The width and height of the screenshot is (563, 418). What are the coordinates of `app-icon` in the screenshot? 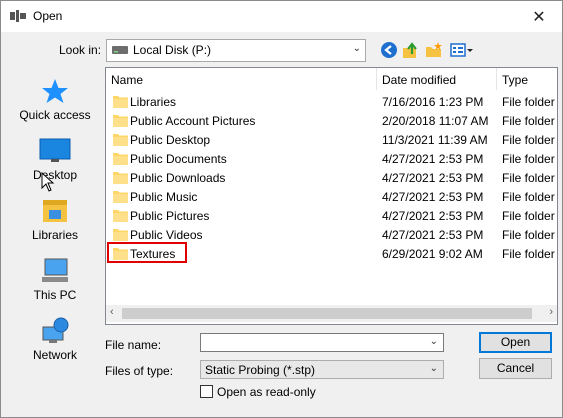 It's located at (18, 16).